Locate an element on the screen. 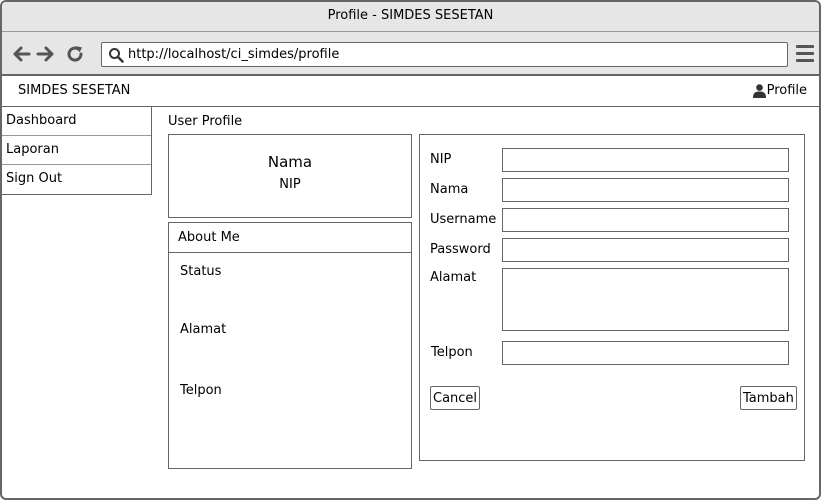 This screenshot has height=500, width=821. sidebar-item-dashboard: Dashboard is located at coordinates (76, 121).